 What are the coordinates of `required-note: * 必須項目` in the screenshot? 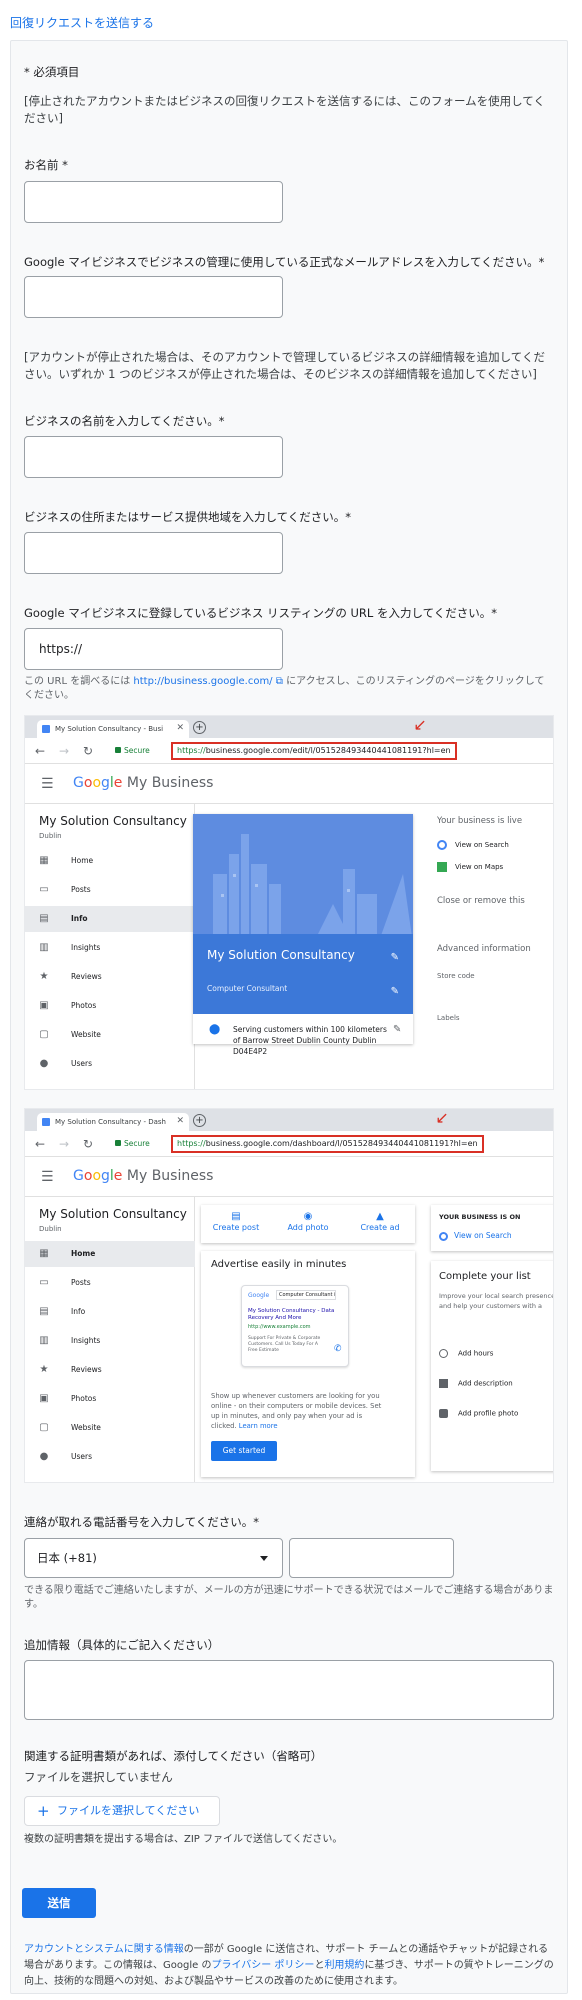 It's located at (52, 72).